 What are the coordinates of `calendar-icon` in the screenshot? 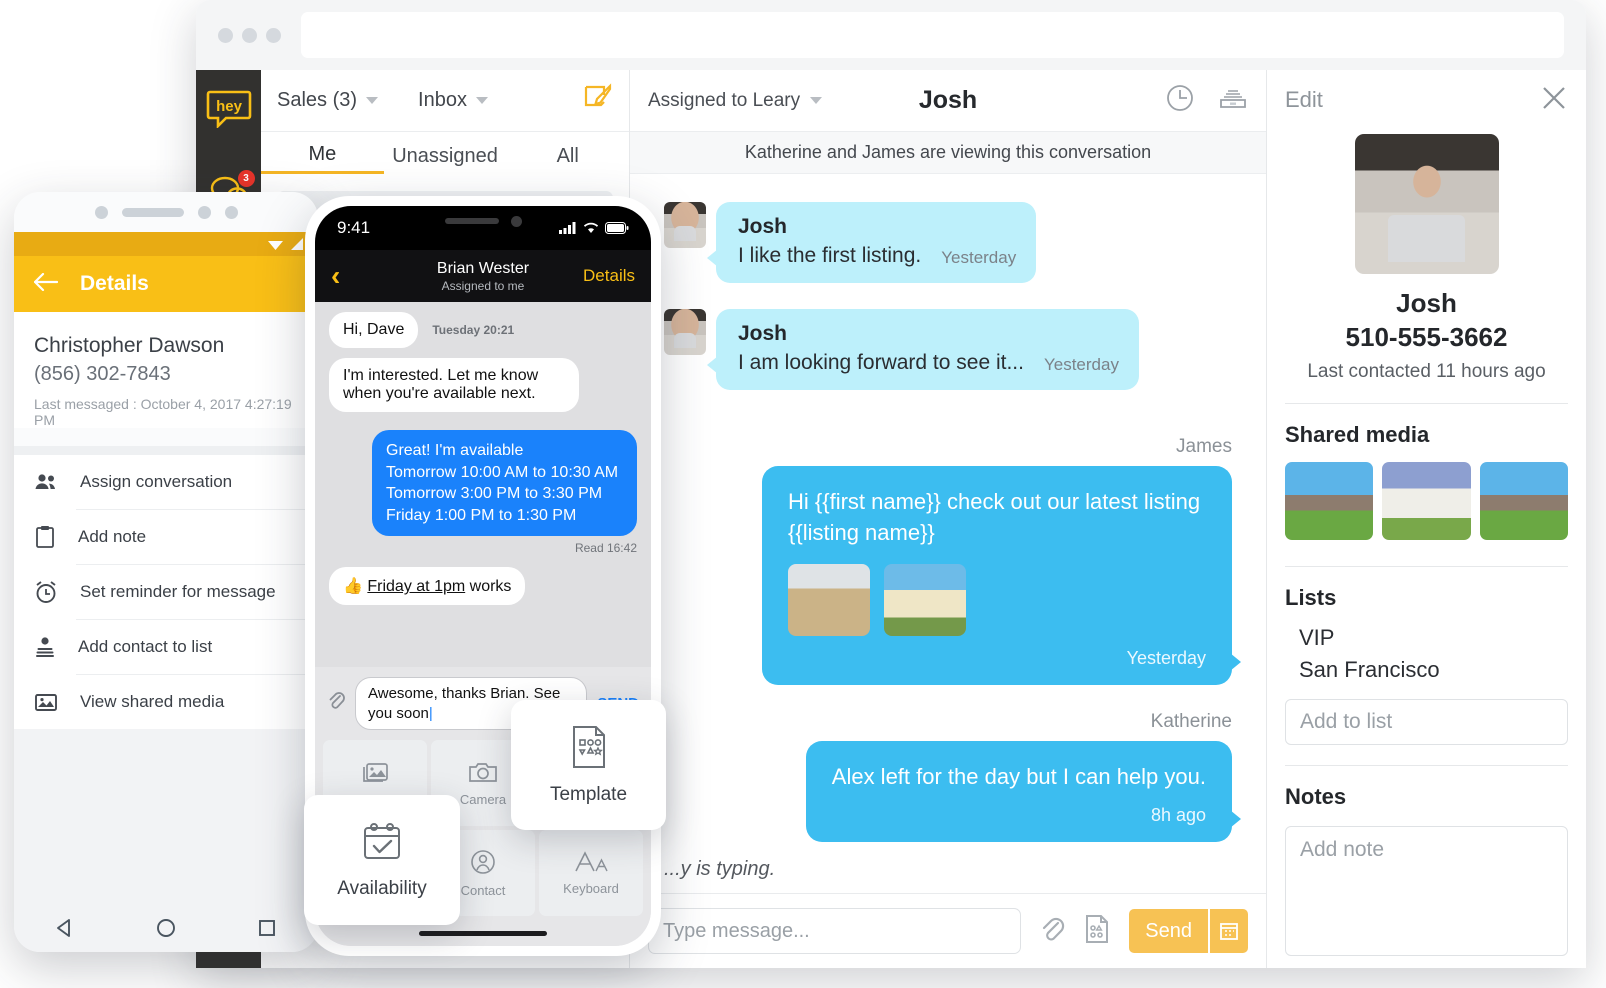 It's located at (1228, 931).